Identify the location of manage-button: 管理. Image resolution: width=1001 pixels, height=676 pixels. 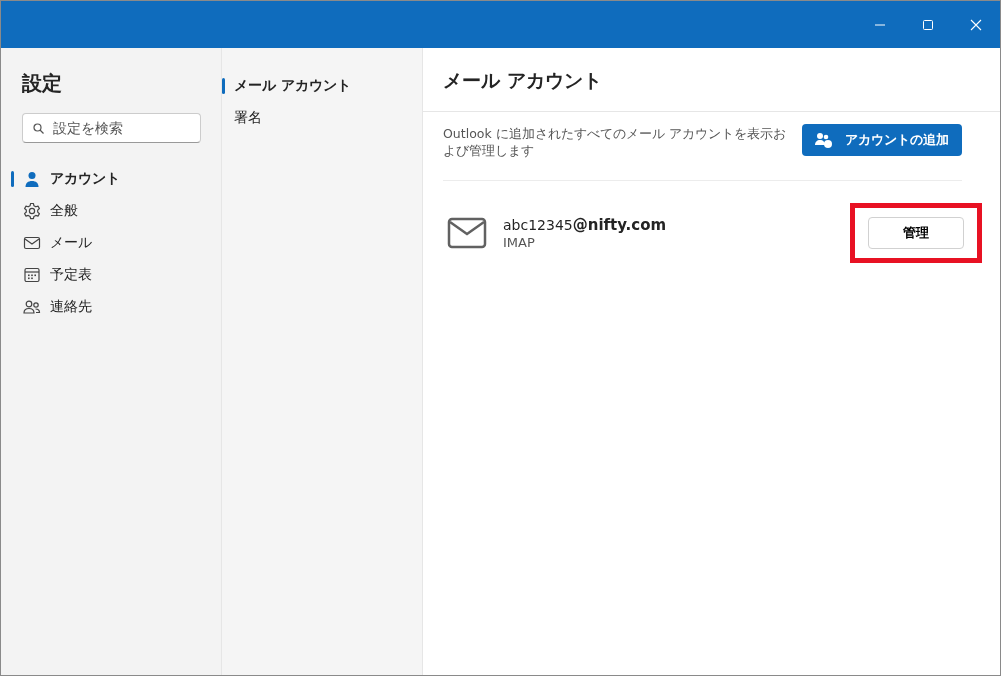
(916, 232).